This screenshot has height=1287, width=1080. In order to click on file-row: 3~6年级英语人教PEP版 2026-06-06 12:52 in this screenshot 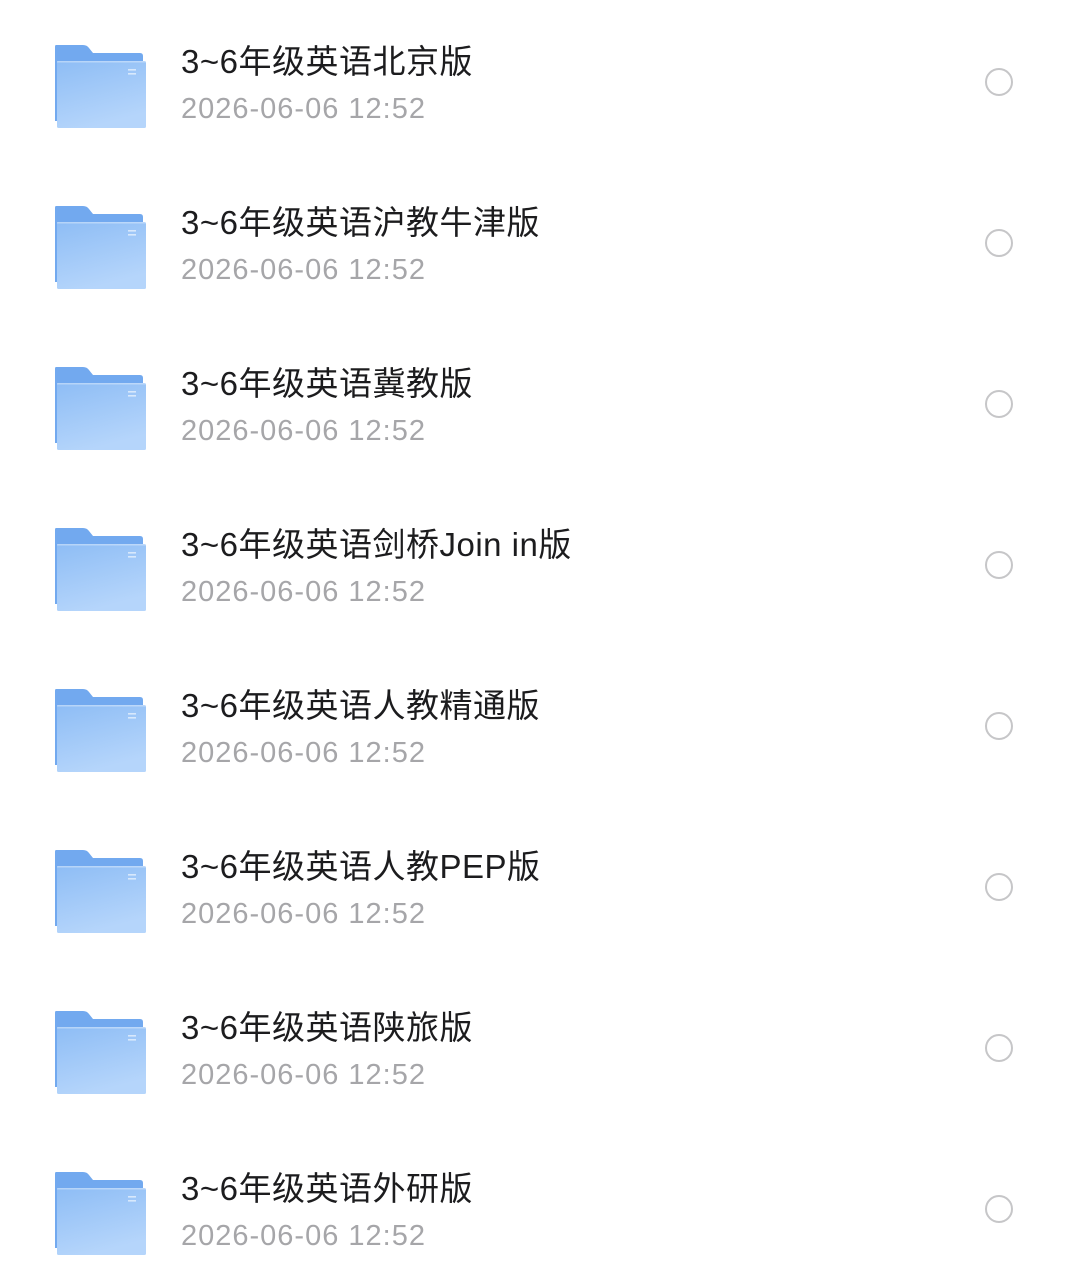, I will do `click(540, 885)`.